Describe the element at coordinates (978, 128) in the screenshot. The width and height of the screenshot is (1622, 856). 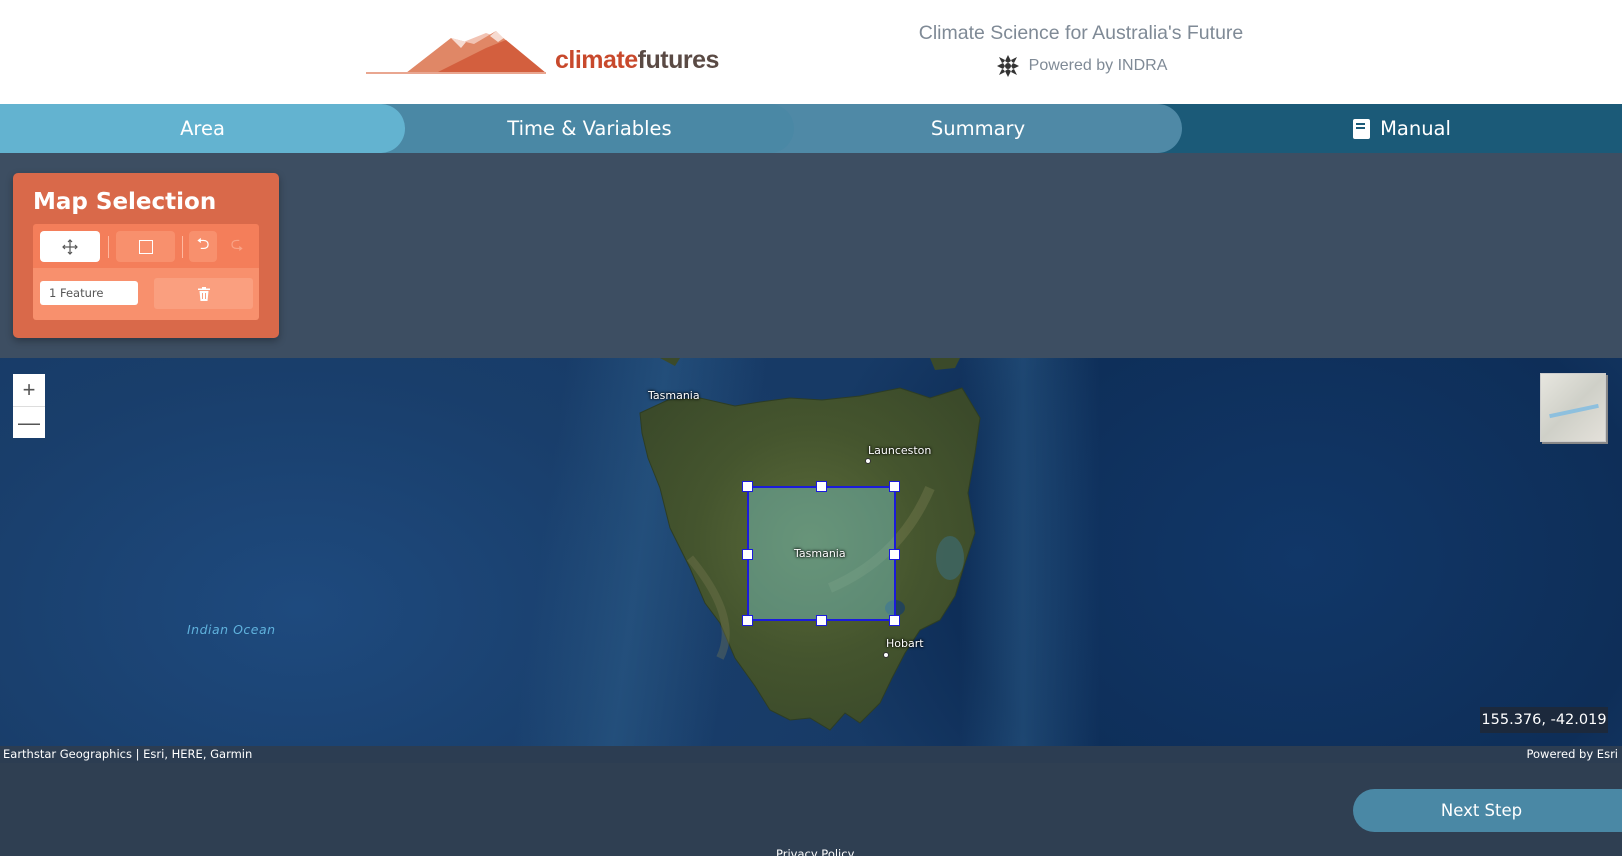
I see `tab-summary-label: Summary` at that location.